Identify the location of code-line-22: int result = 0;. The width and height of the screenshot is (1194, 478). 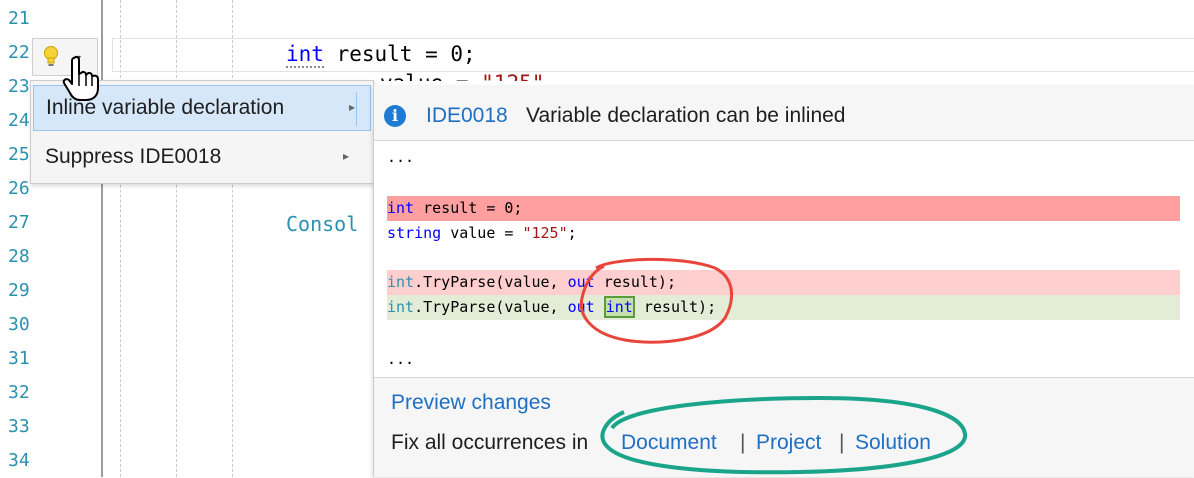
(381, 55).